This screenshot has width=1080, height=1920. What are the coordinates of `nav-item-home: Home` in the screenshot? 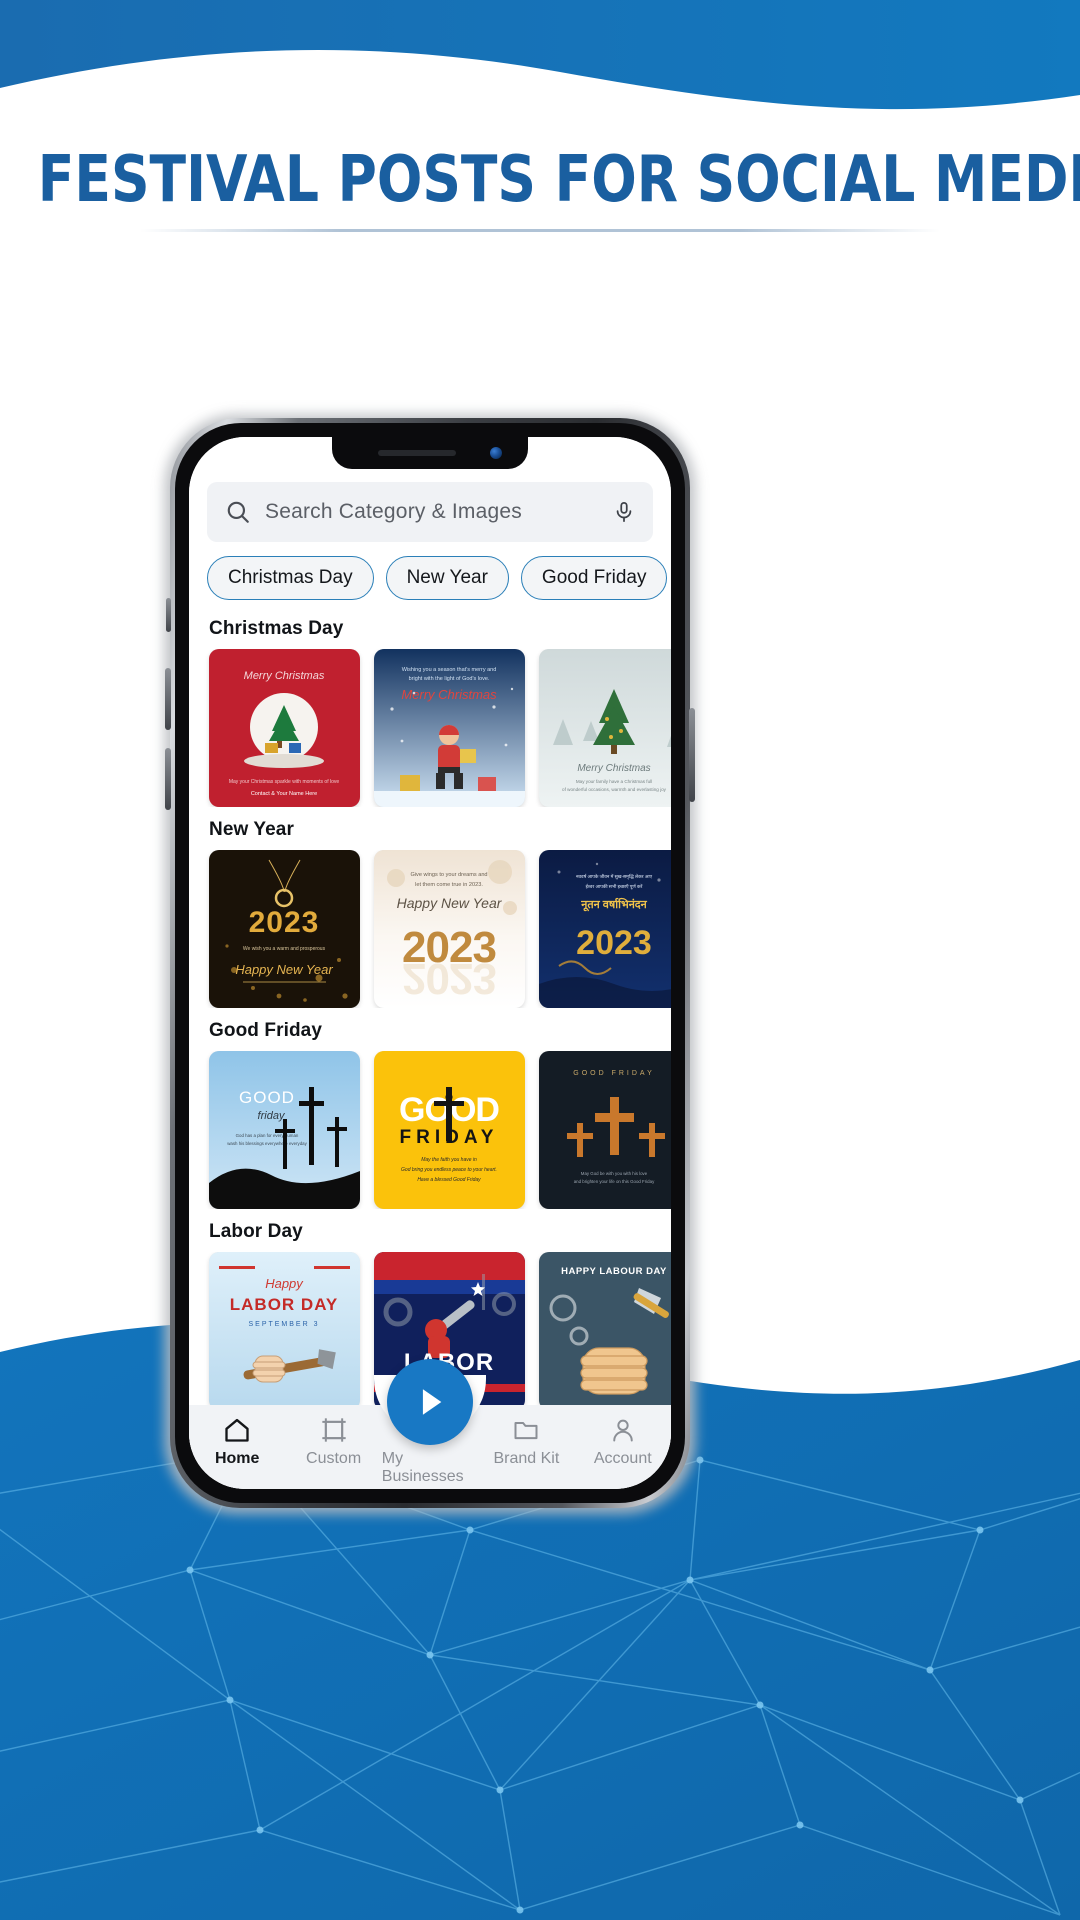 It's located at (237, 1441).